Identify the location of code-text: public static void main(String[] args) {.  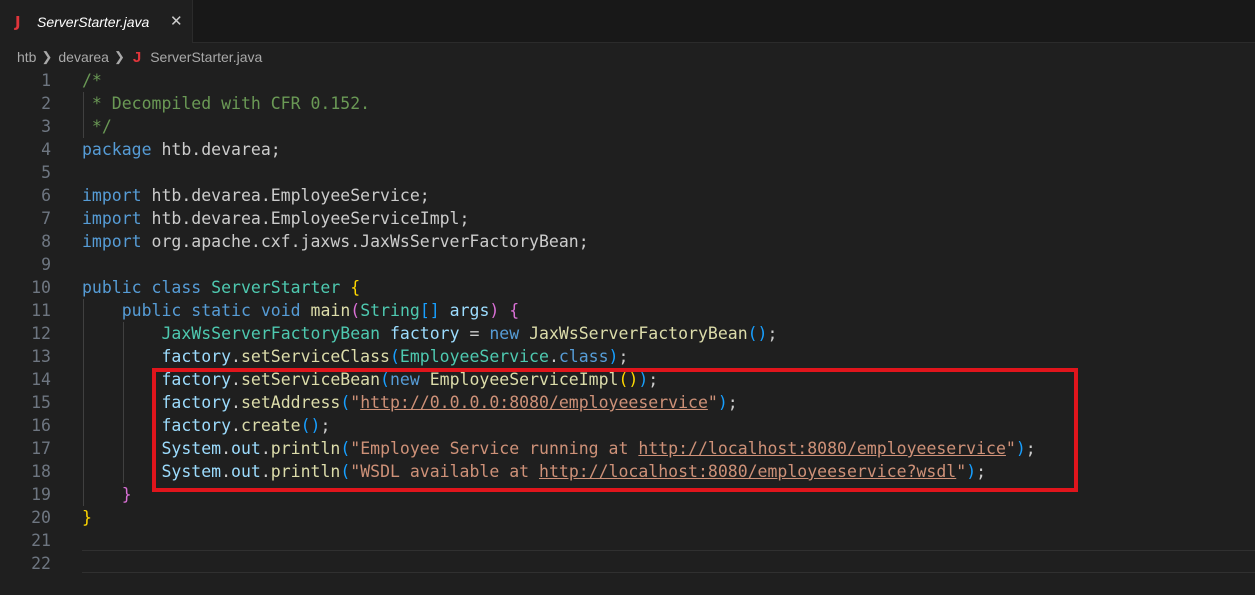
(300, 310).